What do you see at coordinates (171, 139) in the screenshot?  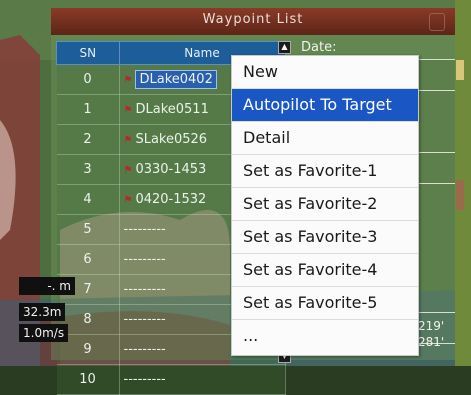 I see `waypoint-name: SLake0526` at bounding box center [171, 139].